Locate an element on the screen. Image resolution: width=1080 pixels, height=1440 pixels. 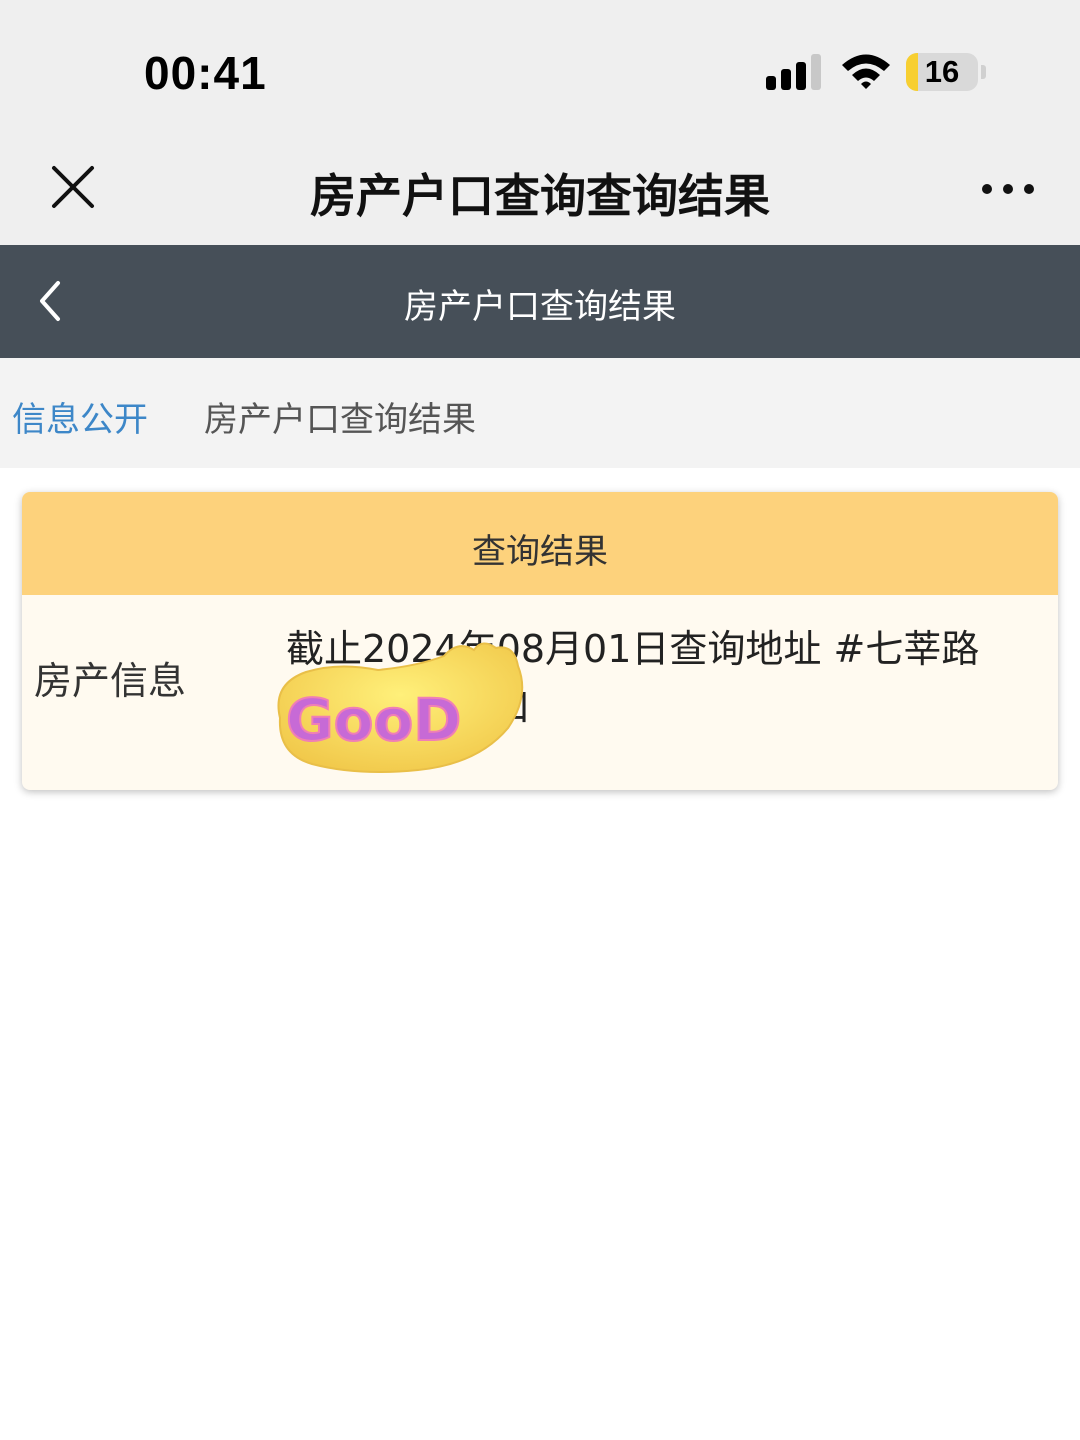
webview-nav-bar: 房产户口查询查询结果 is located at coordinates (540, 192).